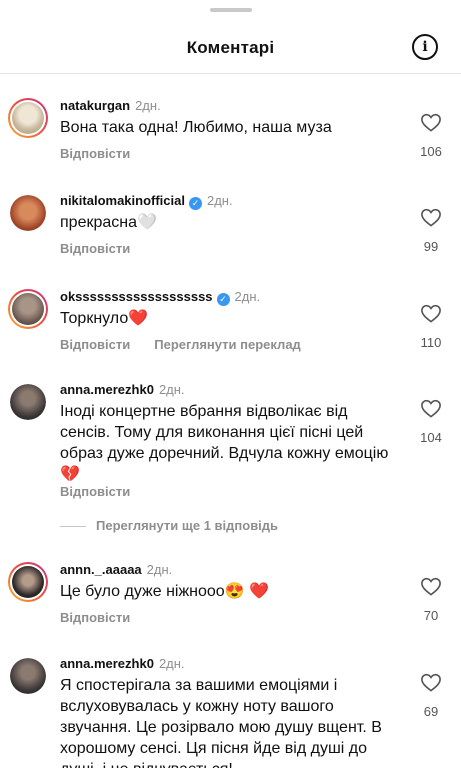 Image resolution: width=461 pixels, height=768 pixels. What do you see at coordinates (122, 200) in the screenshot?
I see `comment-username: nikitalomakinofficial` at bounding box center [122, 200].